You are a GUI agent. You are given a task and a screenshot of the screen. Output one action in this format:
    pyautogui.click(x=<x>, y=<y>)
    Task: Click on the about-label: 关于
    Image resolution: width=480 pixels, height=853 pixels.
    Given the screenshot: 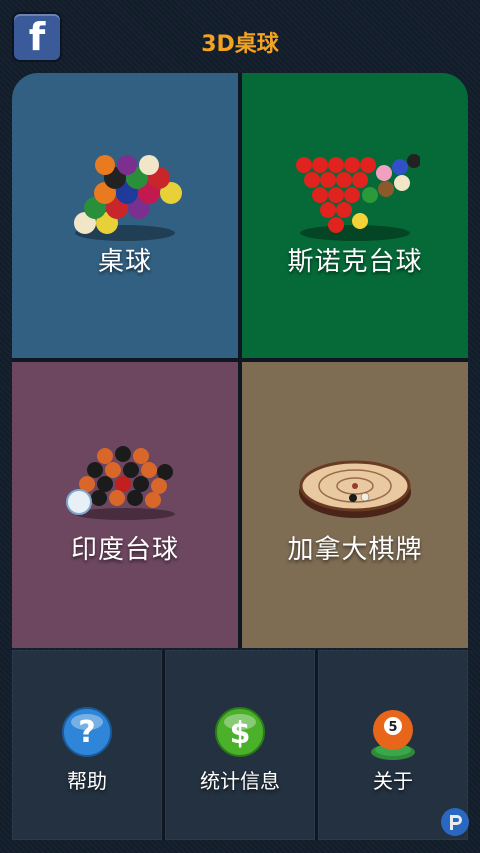 What is the action you would take?
    pyautogui.click(x=393, y=781)
    